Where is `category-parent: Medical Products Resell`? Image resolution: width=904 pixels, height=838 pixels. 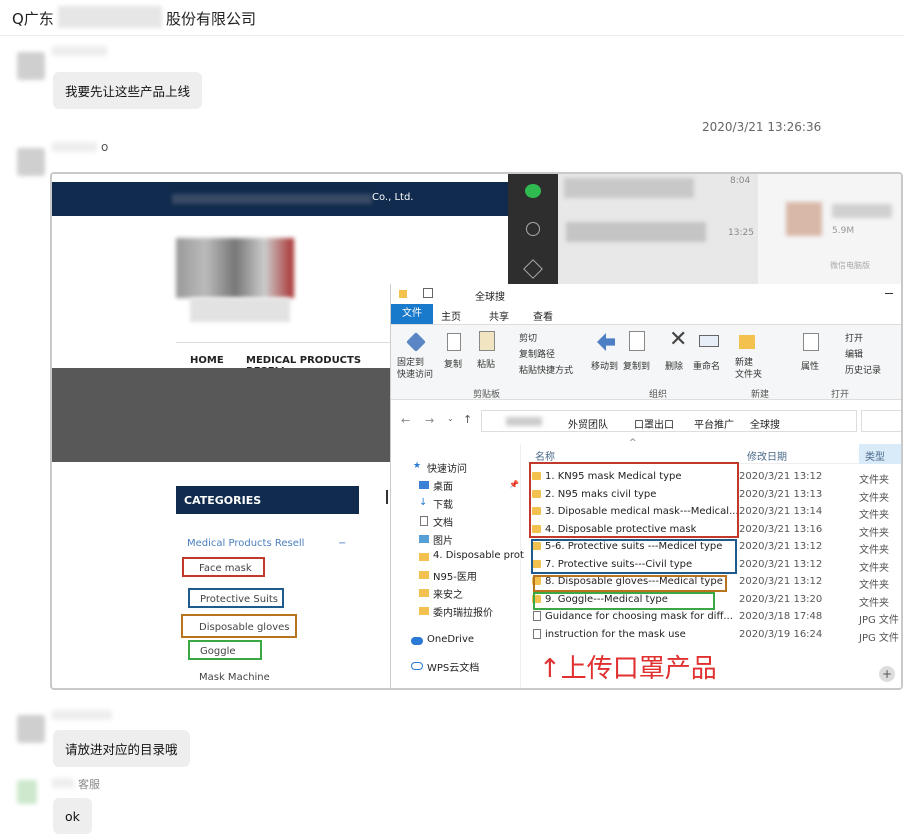
category-parent: Medical Products Resell is located at coordinates (245, 543).